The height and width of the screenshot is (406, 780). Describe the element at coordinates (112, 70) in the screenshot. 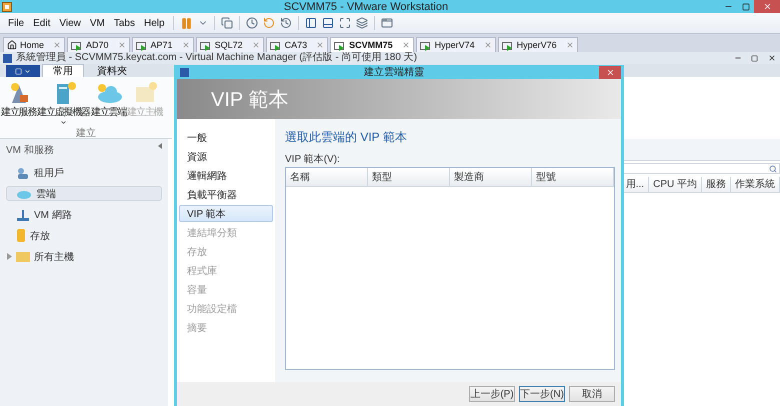

I see `ribbon-tab: 資料夾` at that location.